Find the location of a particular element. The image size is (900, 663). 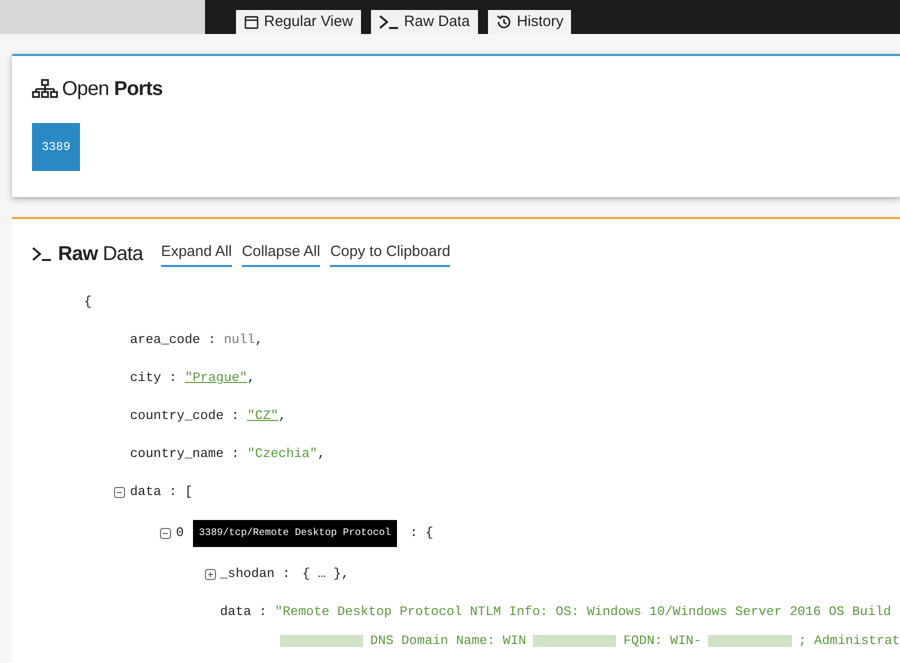

service-label: 3389/tcp/Remote Desktop Protocol is located at coordinates (294, 533).